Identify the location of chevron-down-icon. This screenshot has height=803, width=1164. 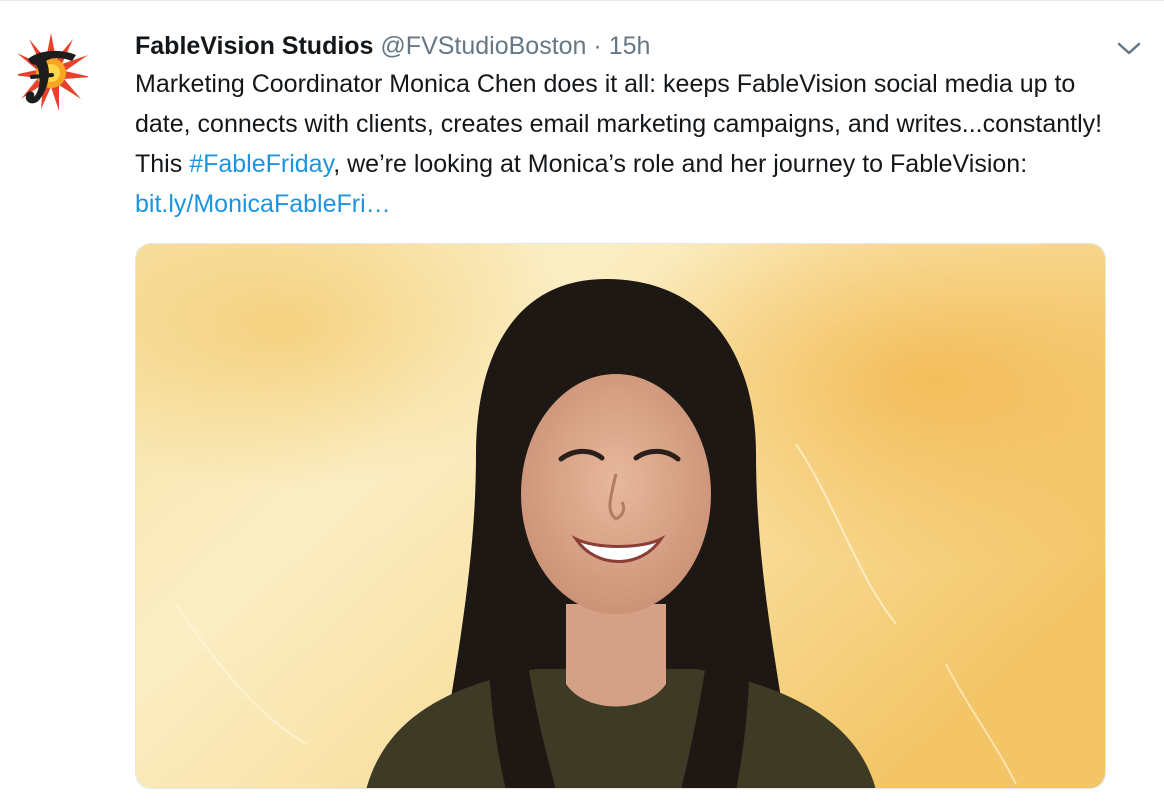
(1129, 49).